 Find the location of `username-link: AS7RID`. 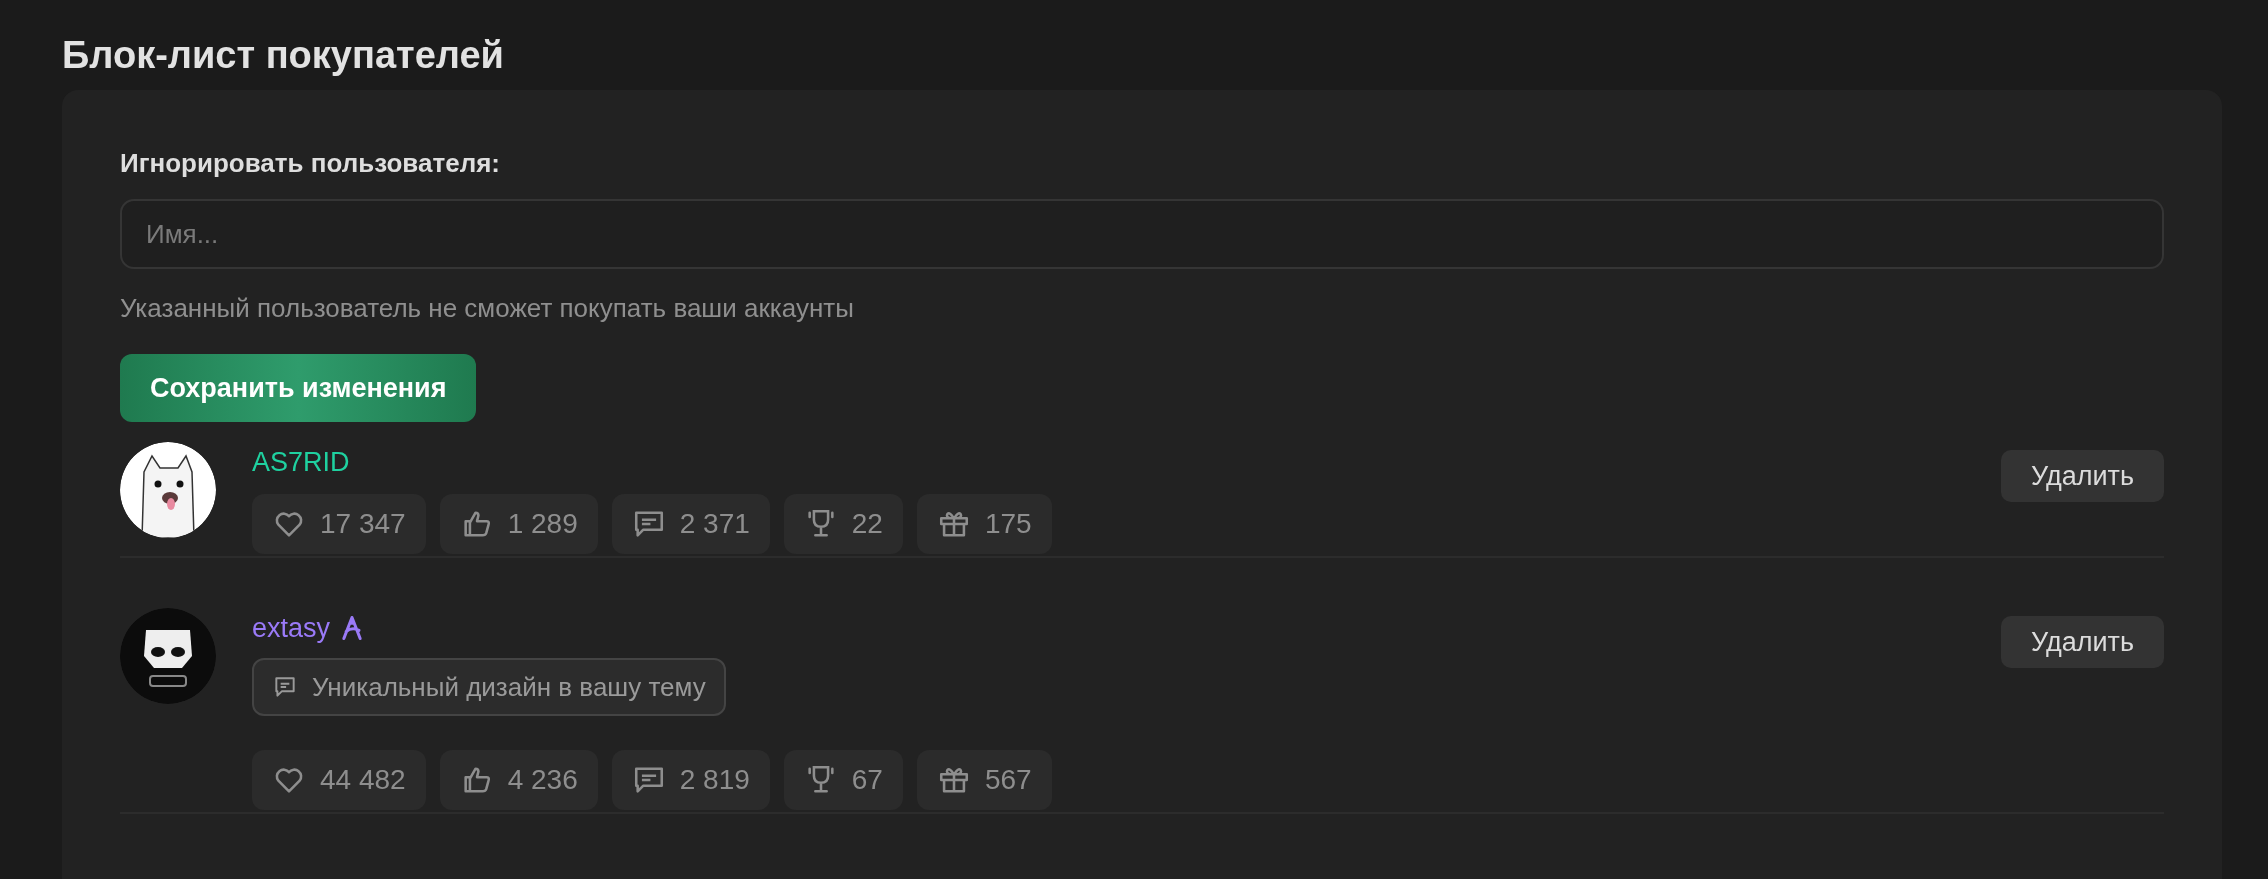

username-link: AS7RID is located at coordinates (301, 462).